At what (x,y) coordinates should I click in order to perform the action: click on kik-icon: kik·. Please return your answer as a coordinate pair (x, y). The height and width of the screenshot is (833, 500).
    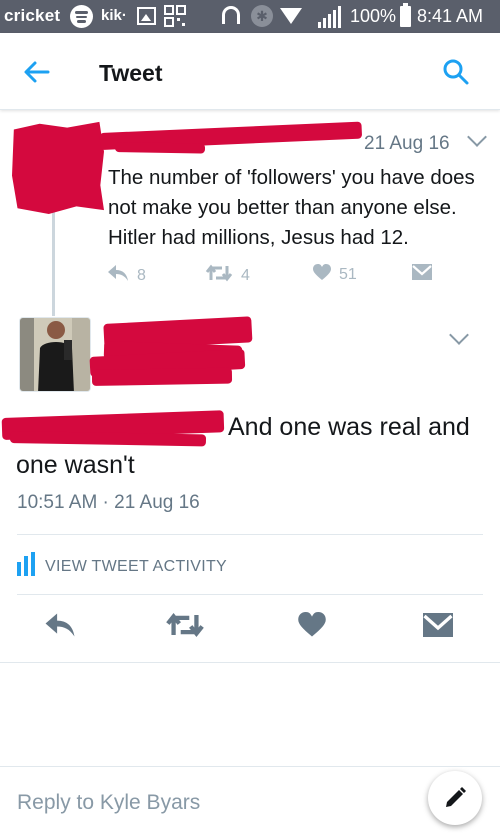
    Looking at the image, I should click on (114, 15).